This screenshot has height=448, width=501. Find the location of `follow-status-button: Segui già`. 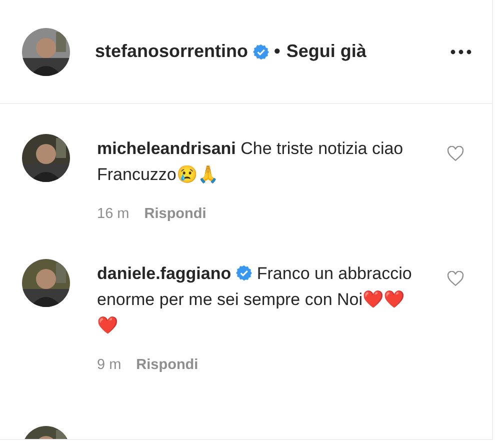

follow-status-button: Segui già is located at coordinates (326, 51).